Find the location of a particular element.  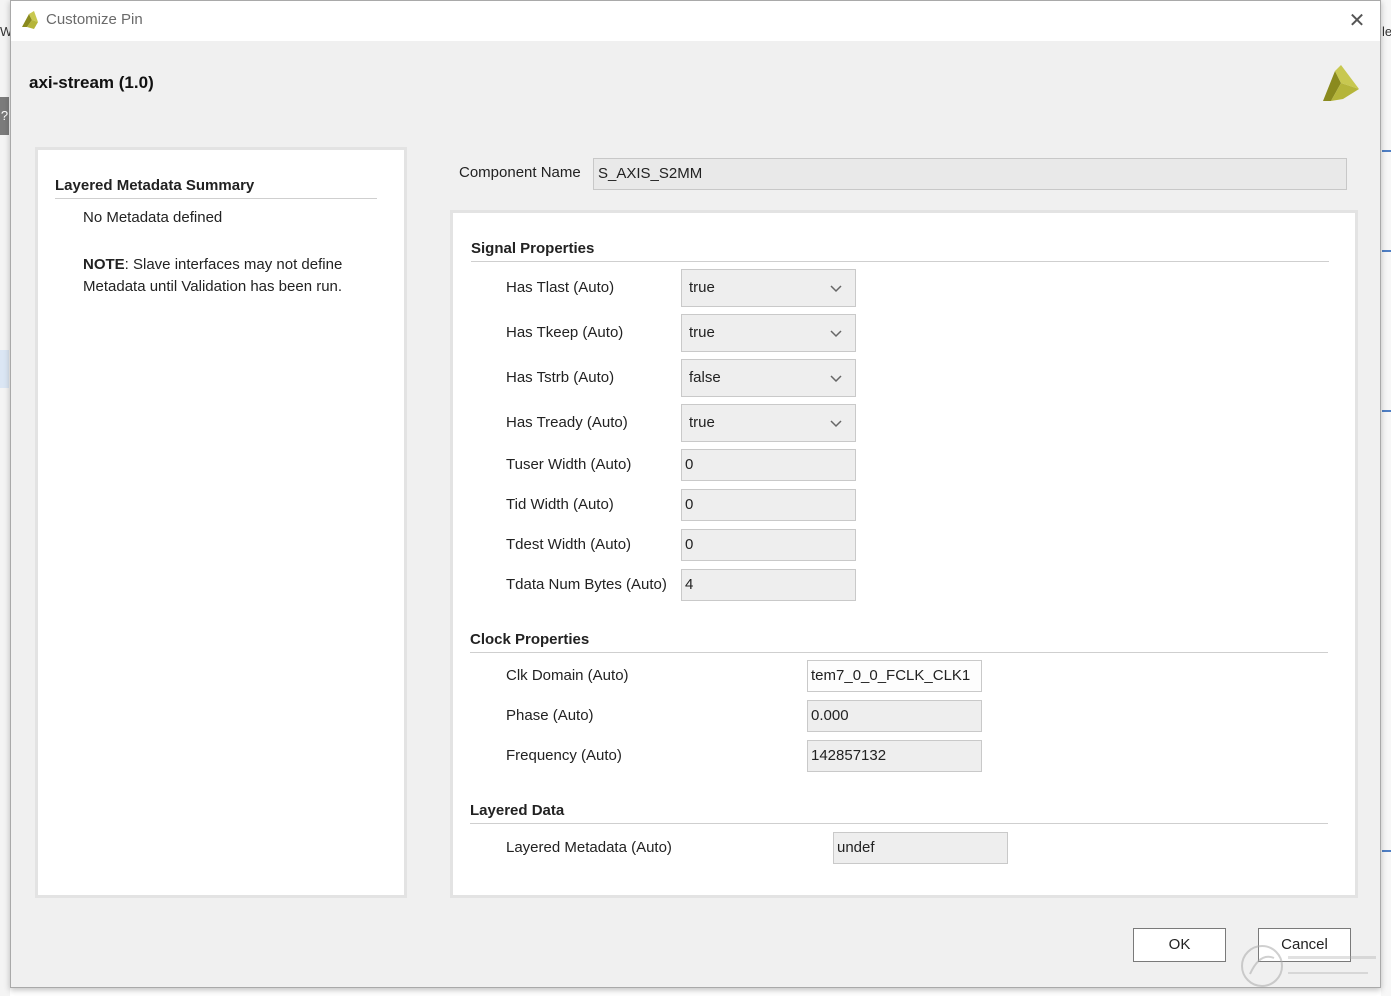

clk-domain-label: Clk Domain (Auto) is located at coordinates (567, 675).